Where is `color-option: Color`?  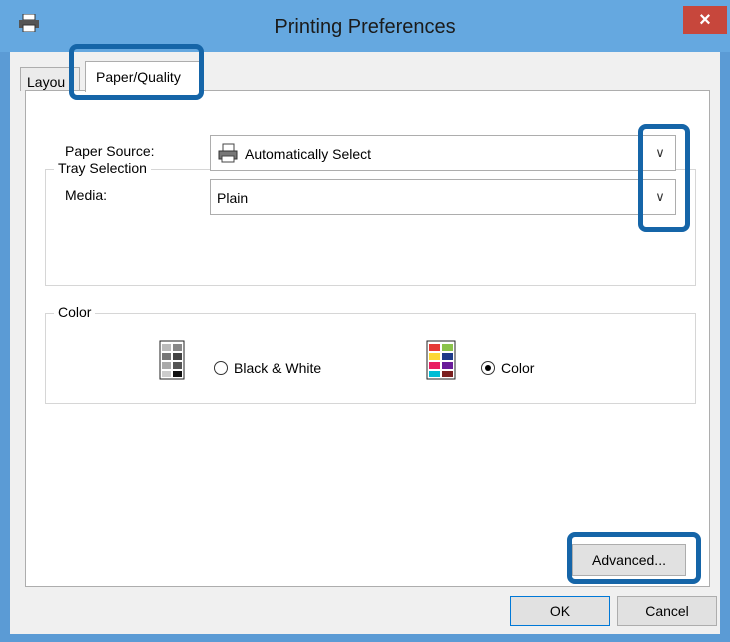 color-option: Color is located at coordinates (507, 368).